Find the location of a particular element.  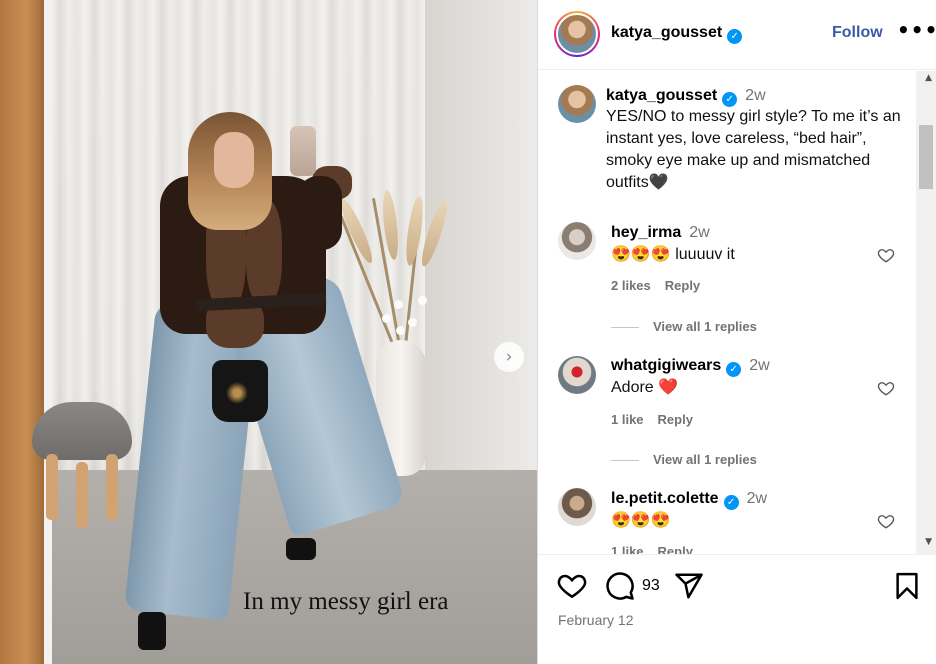

author-username-text: katya_gousset is located at coordinates (666, 32).